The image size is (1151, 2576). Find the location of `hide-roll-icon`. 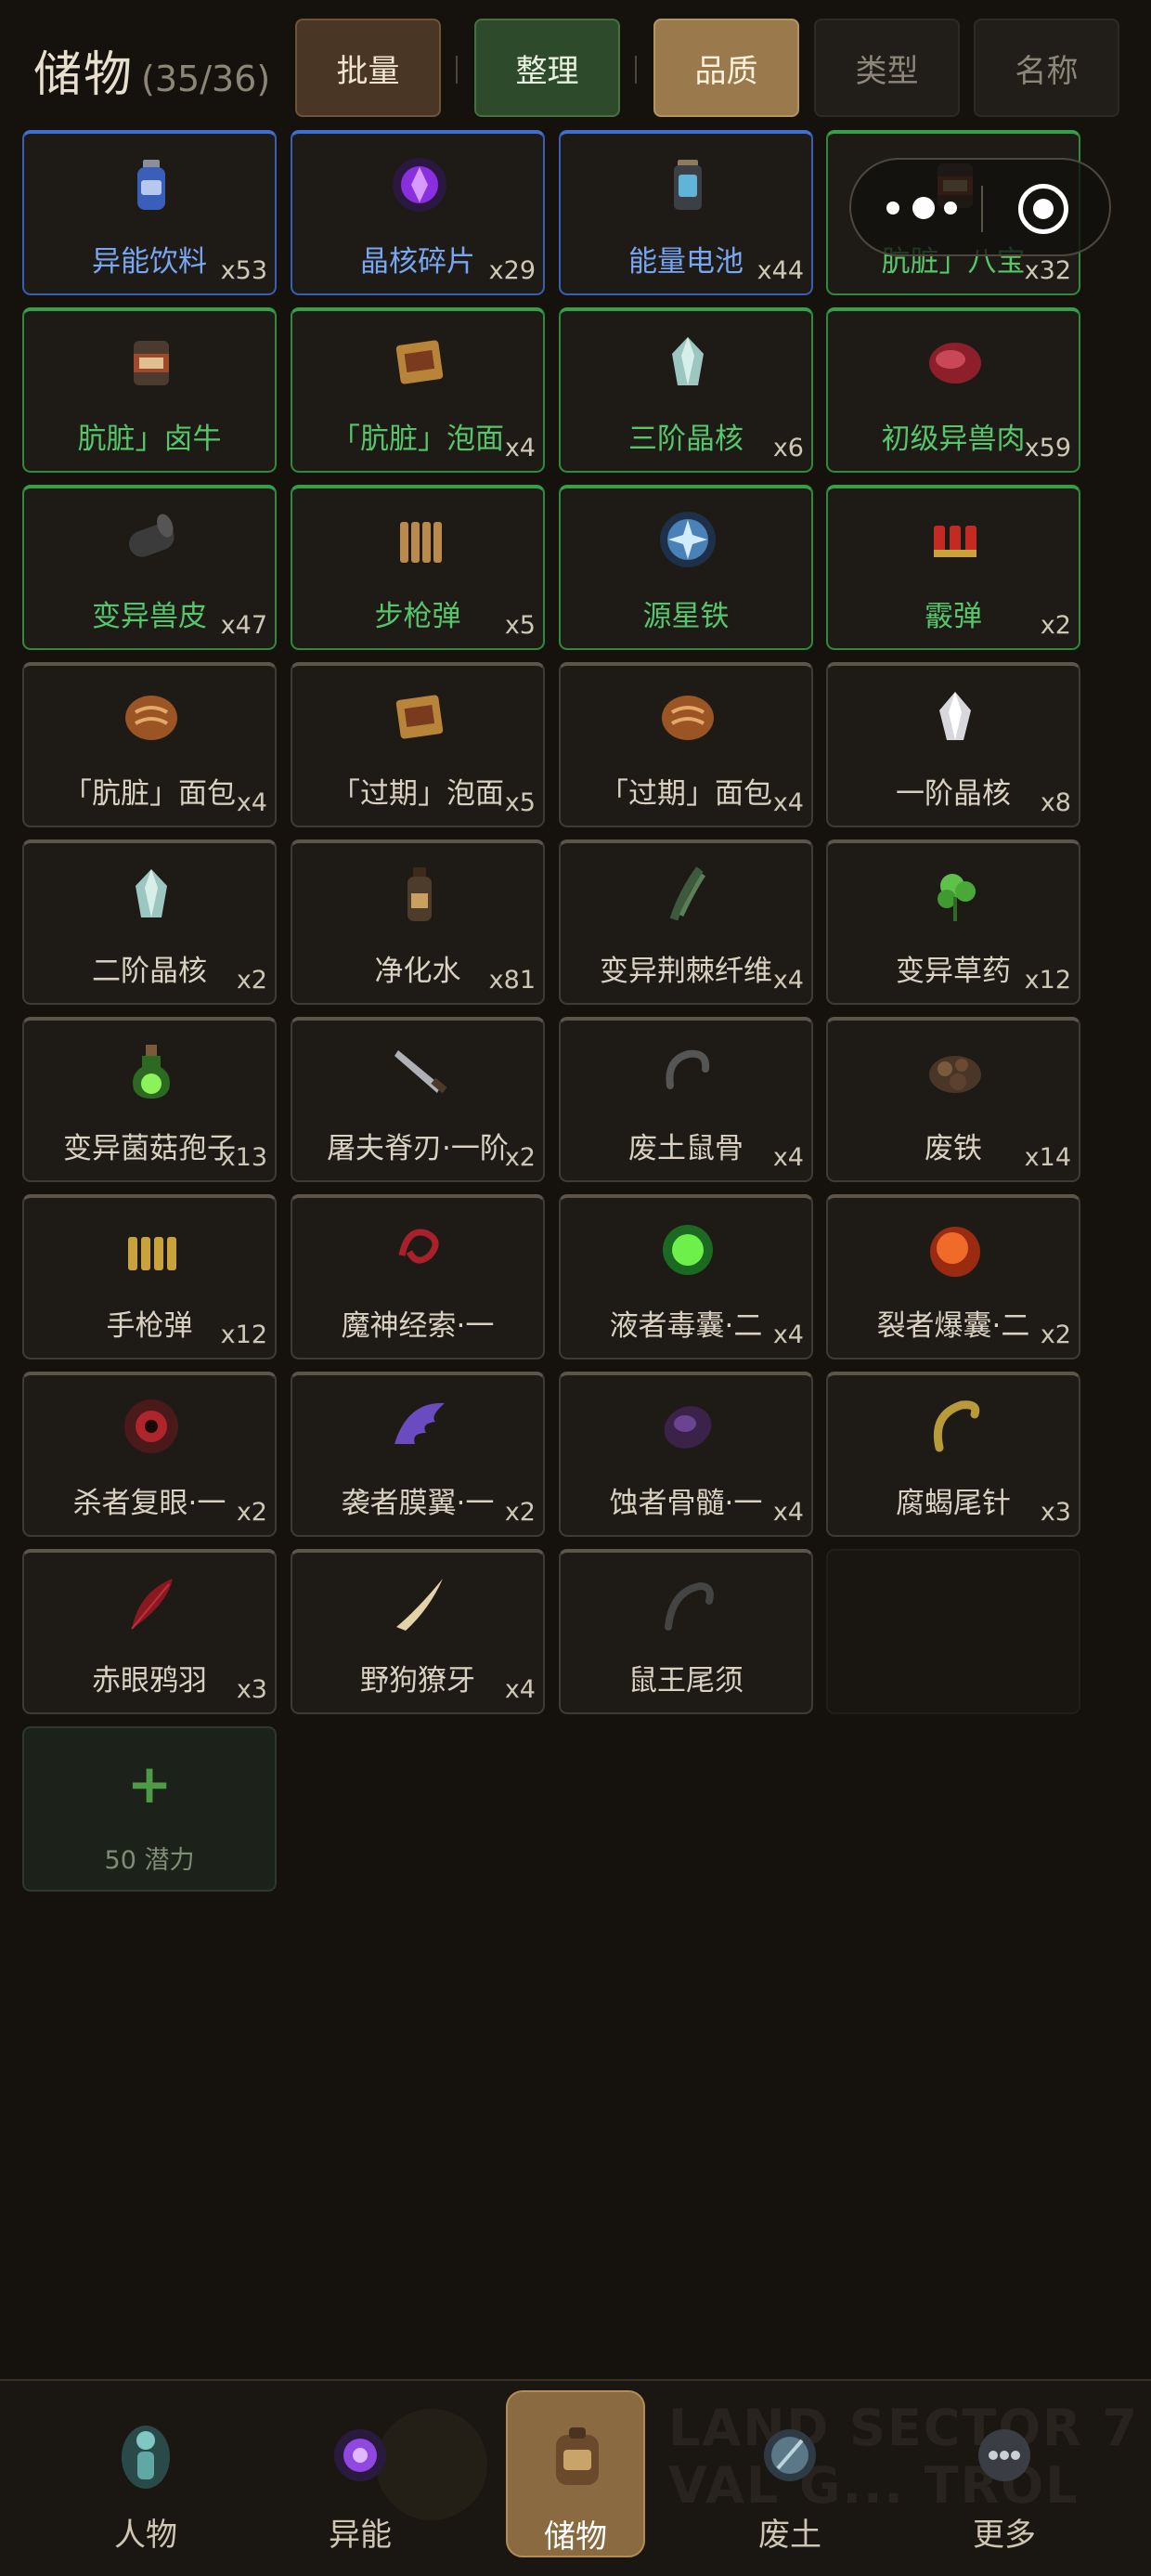

hide-roll-icon is located at coordinates (152, 536).